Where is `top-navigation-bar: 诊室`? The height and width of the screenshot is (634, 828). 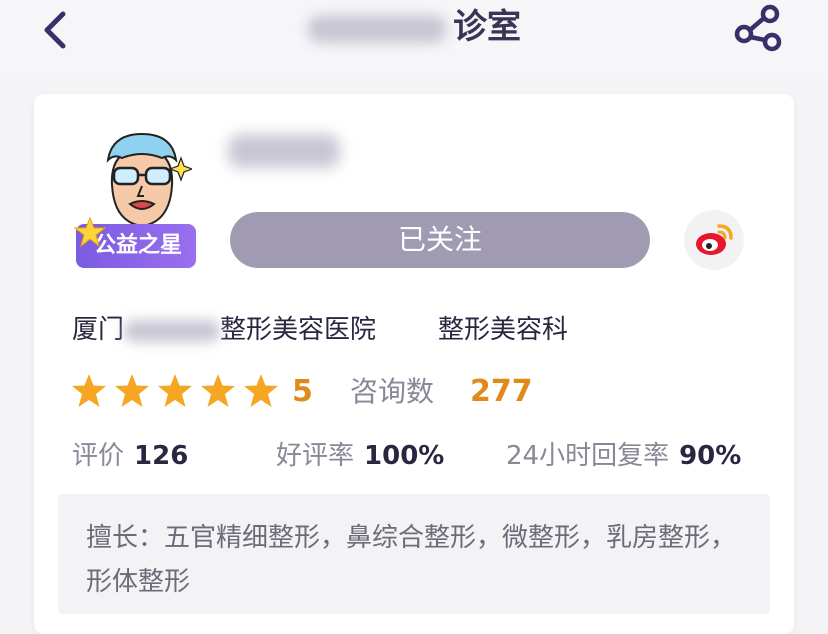 top-navigation-bar: 诊室 is located at coordinates (414, 39).